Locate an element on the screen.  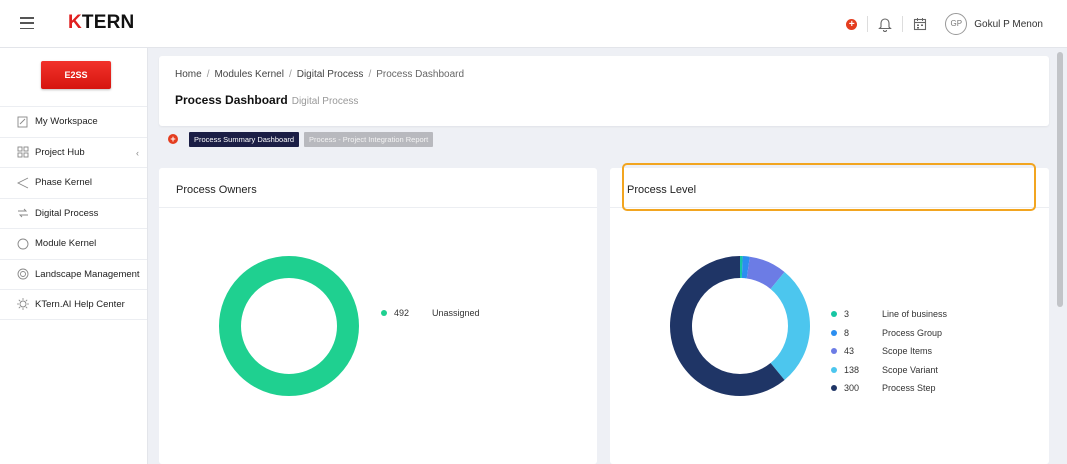
process-owners-donut-chart is located at coordinates (289, 326).